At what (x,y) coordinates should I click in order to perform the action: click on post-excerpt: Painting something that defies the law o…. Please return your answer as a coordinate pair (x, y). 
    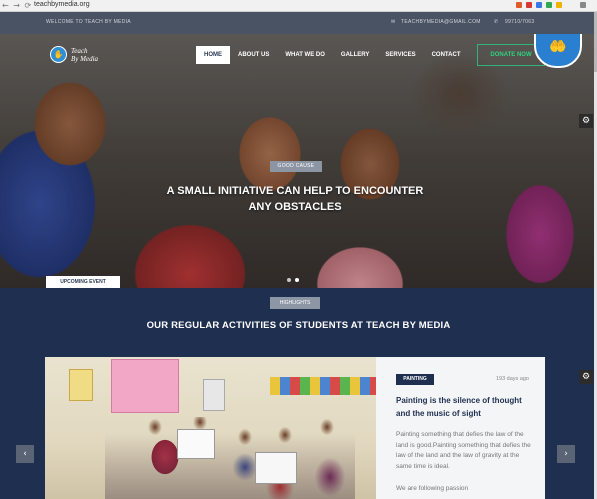
    Looking at the image, I should click on (463, 450).